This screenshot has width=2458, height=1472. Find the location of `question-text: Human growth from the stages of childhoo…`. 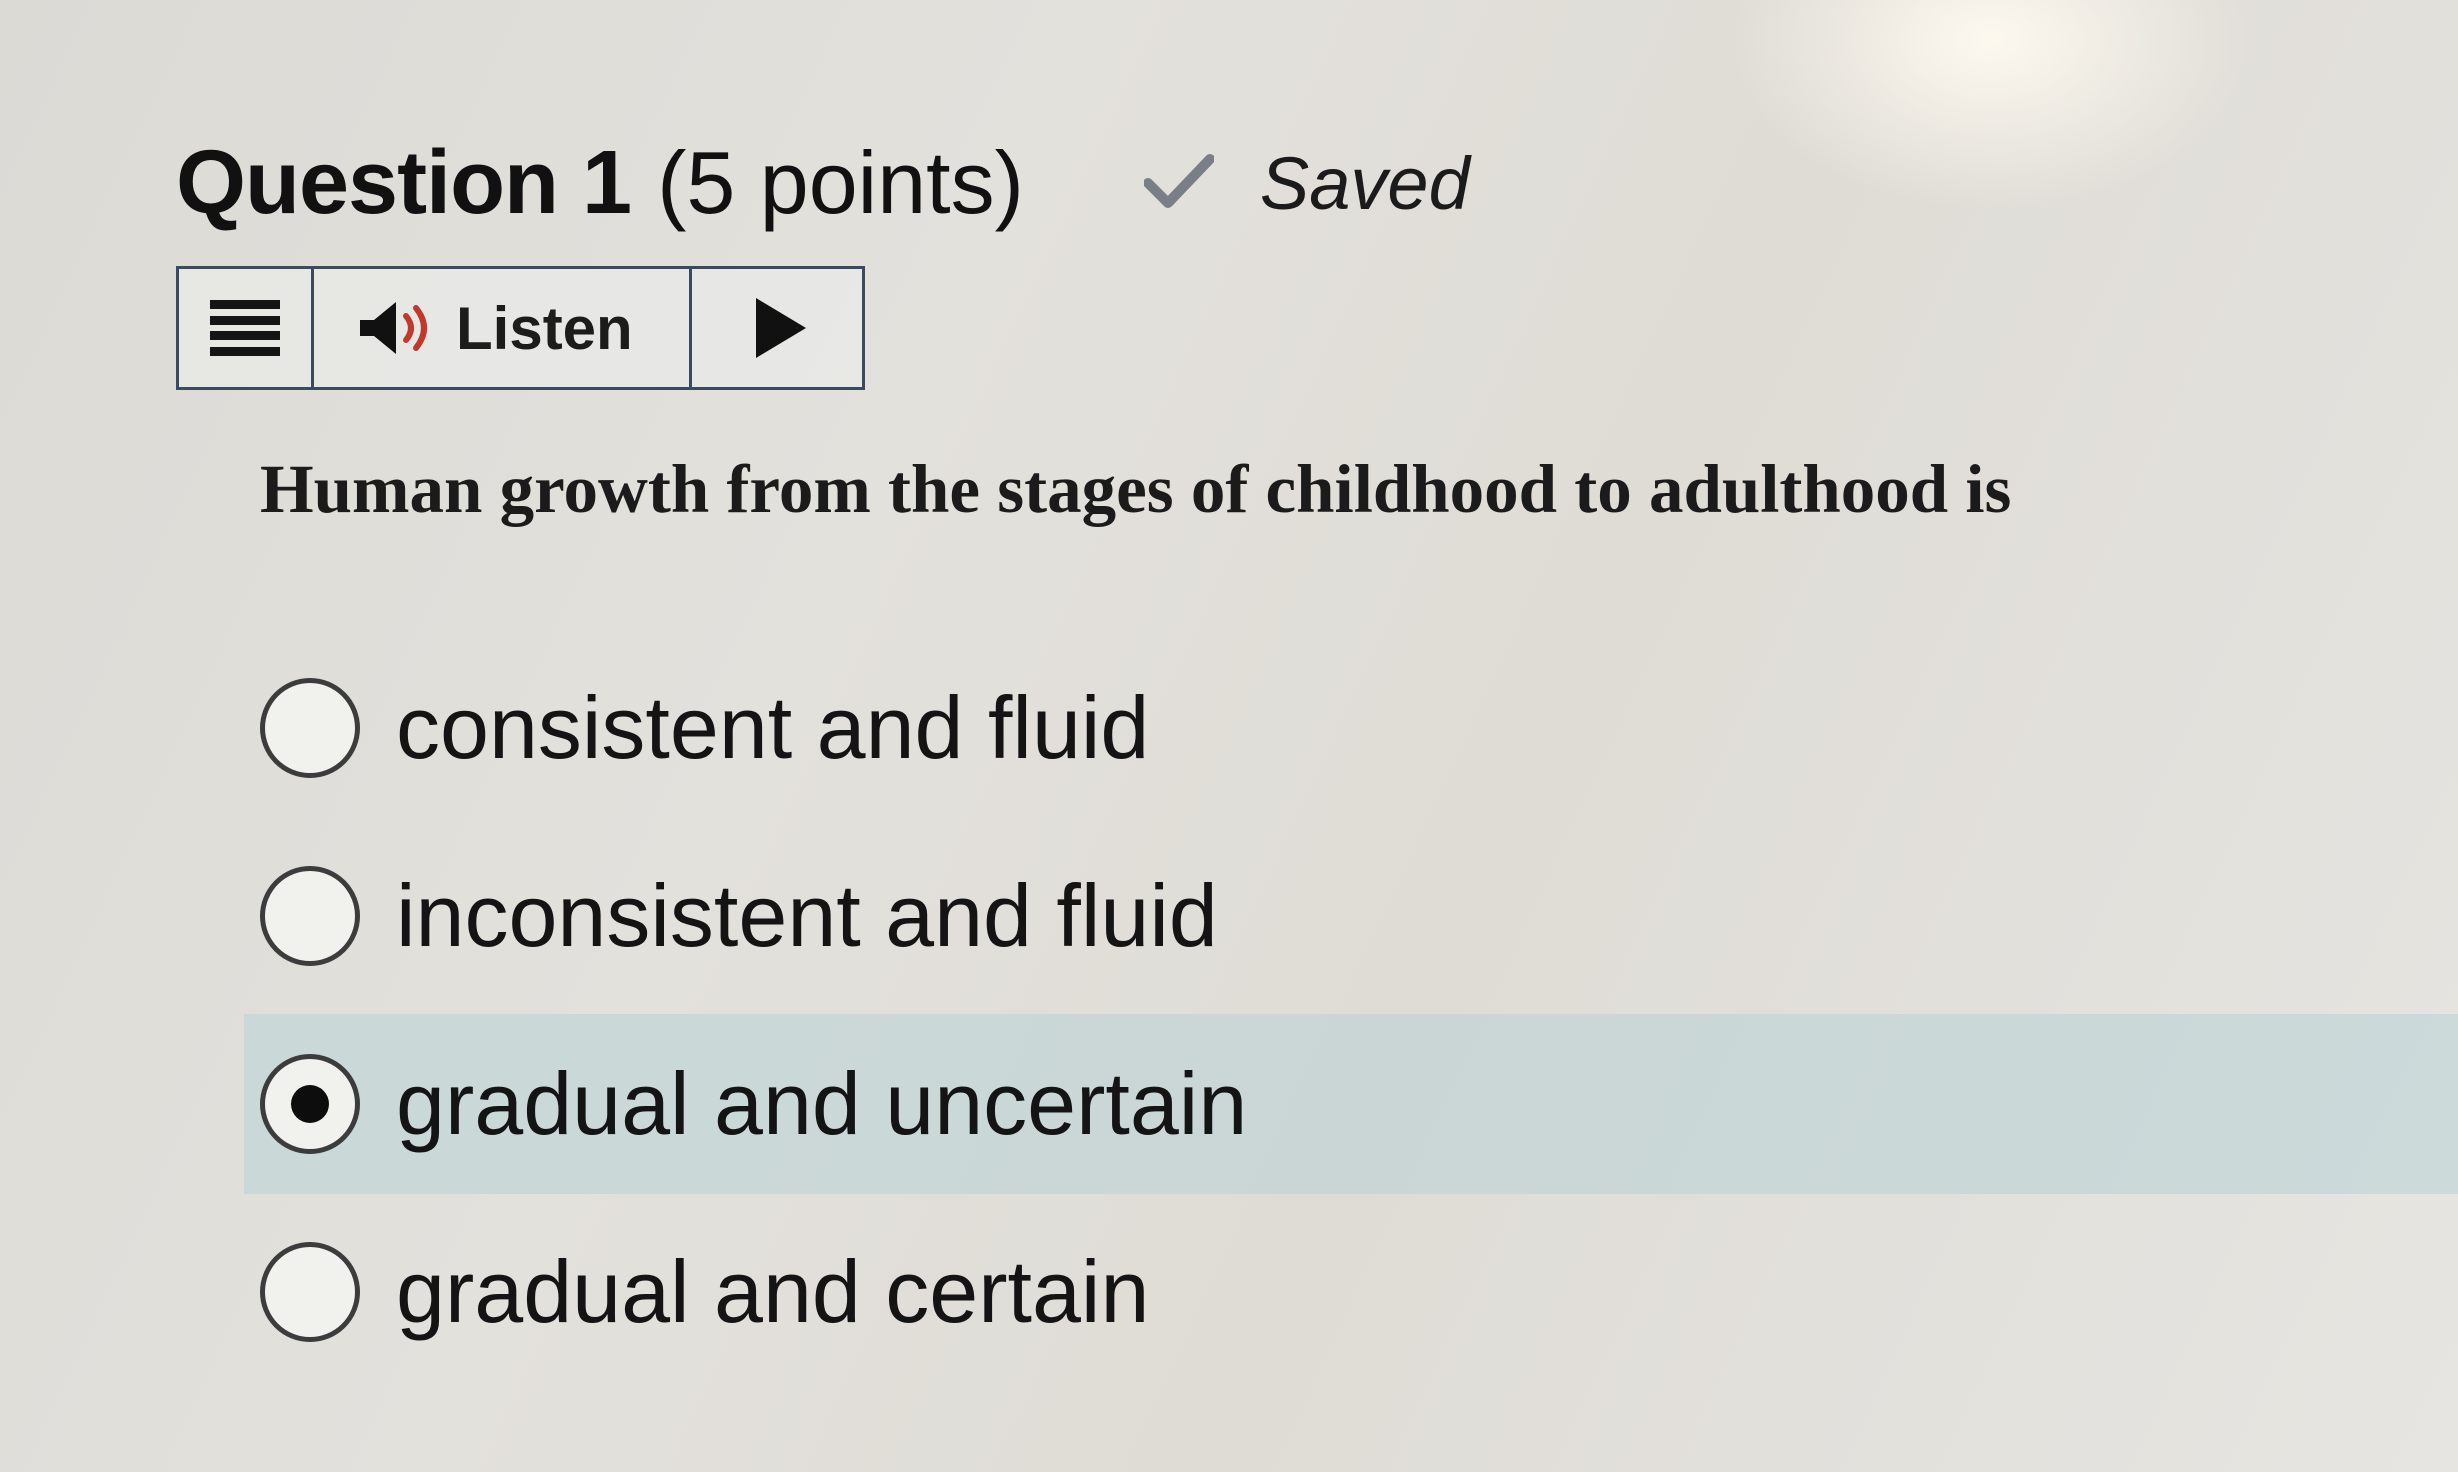

question-text: Human growth from the stages of childhoo… is located at coordinates (1136, 489).